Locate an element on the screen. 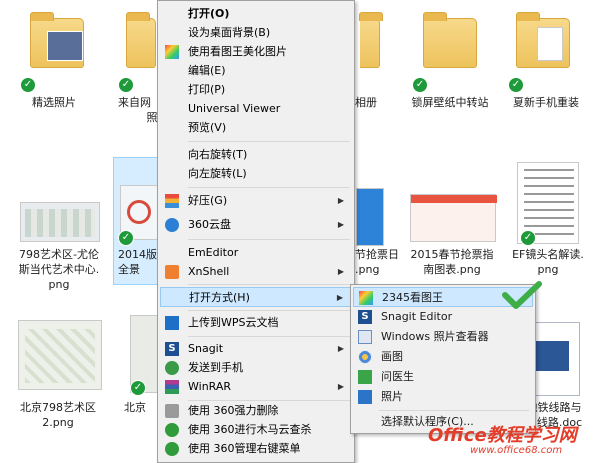 This screenshot has height=463, width=600. file-label: 夏新手机重装 is located at coordinates (546, 102).